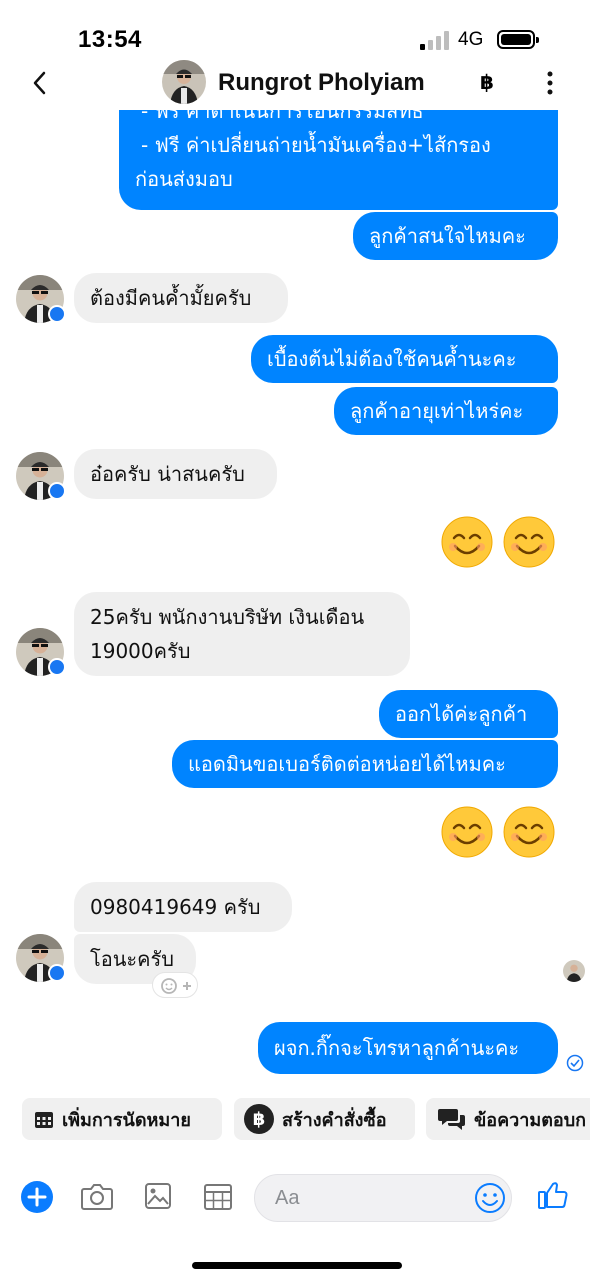 Image resolution: width=590 pixels, height=1280 pixels. Describe the element at coordinates (175, 985) in the screenshot. I see `add-reaction-icon` at that location.